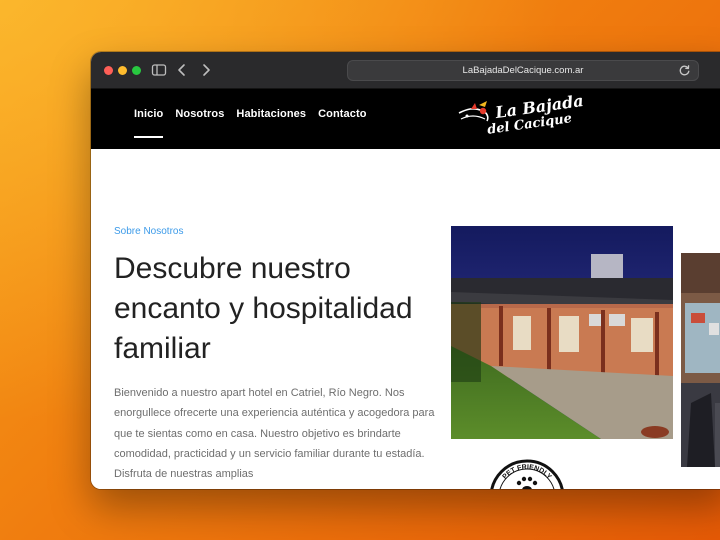  Describe the element at coordinates (206, 70) in the screenshot. I see `forward-arrow-icon` at that location.